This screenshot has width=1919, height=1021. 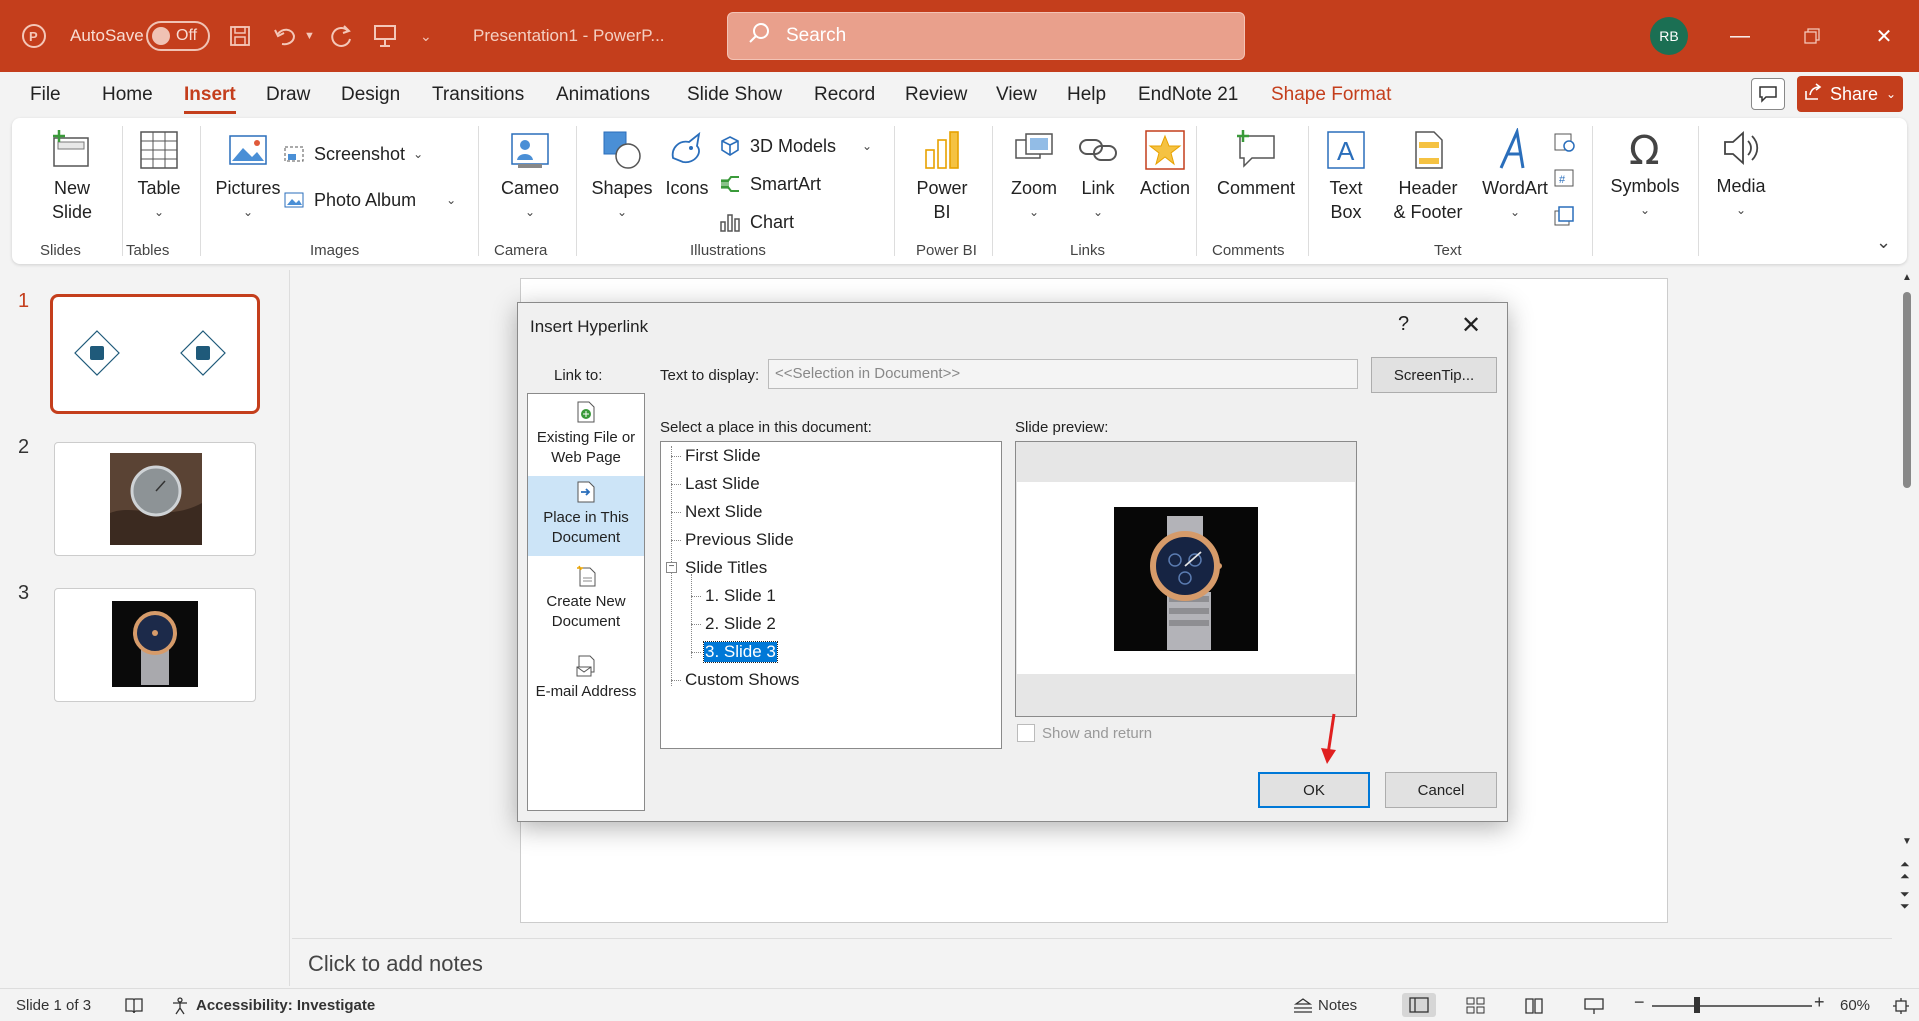 I want to click on comments-icon, so click(x=1768, y=94).